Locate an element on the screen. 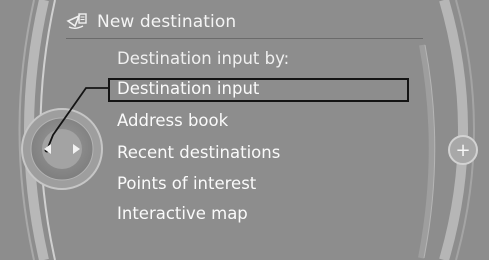 The width and height of the screenshot is (489, 260). header-divider is located at coordinates (244, 38).